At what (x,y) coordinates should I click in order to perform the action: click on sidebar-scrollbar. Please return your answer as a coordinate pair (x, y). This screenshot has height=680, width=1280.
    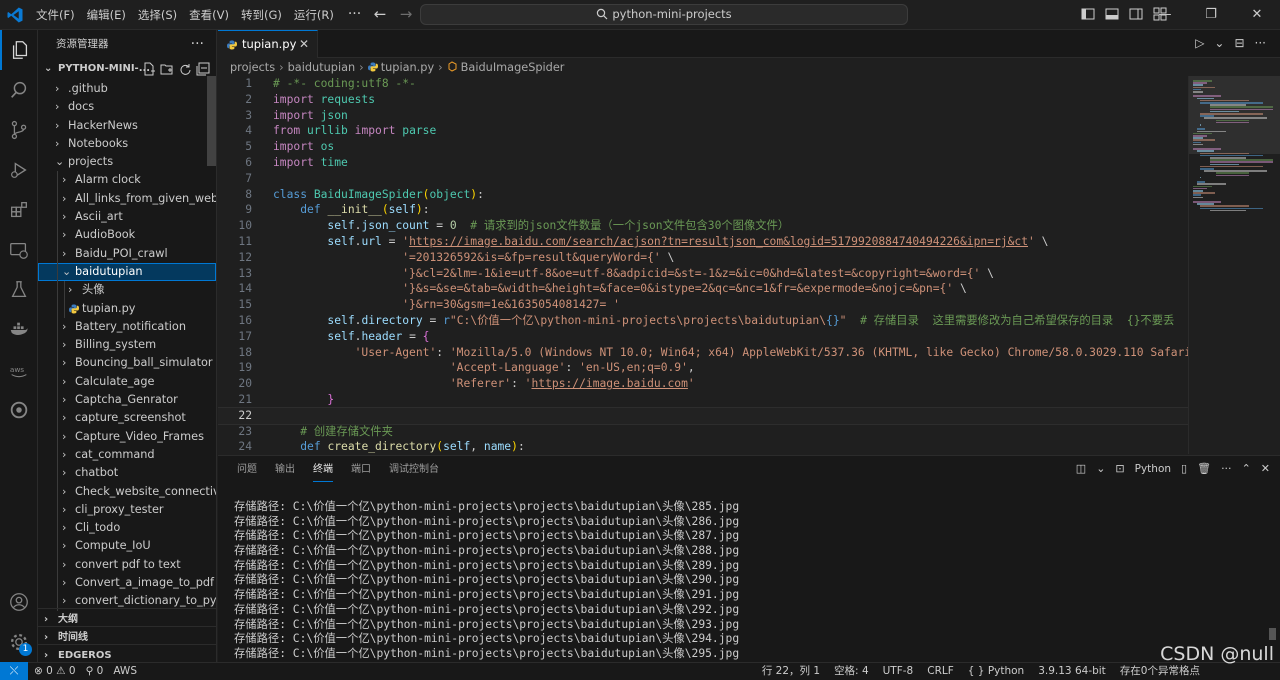
    Looking at the image, I should click on (211, 121).